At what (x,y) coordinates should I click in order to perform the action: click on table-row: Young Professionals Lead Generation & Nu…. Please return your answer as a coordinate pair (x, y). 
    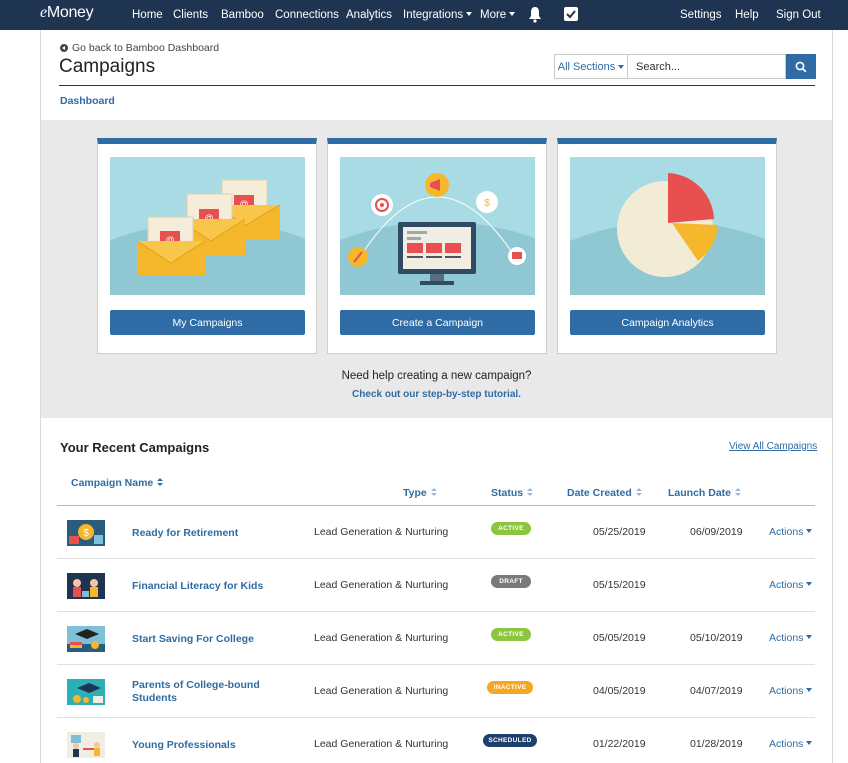
    Looking at the image, I should click on (436, 740).